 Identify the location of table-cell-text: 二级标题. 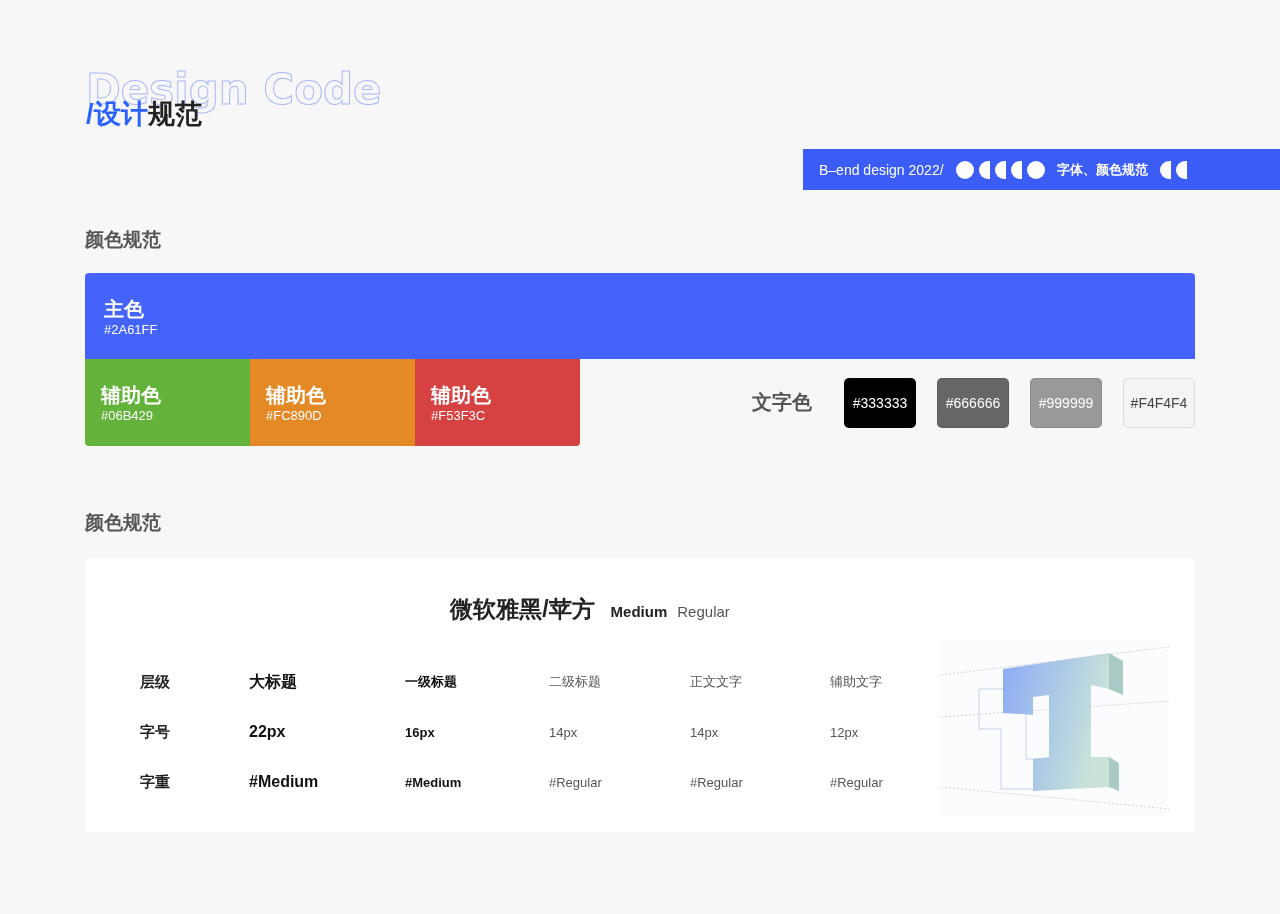
(575, 682).